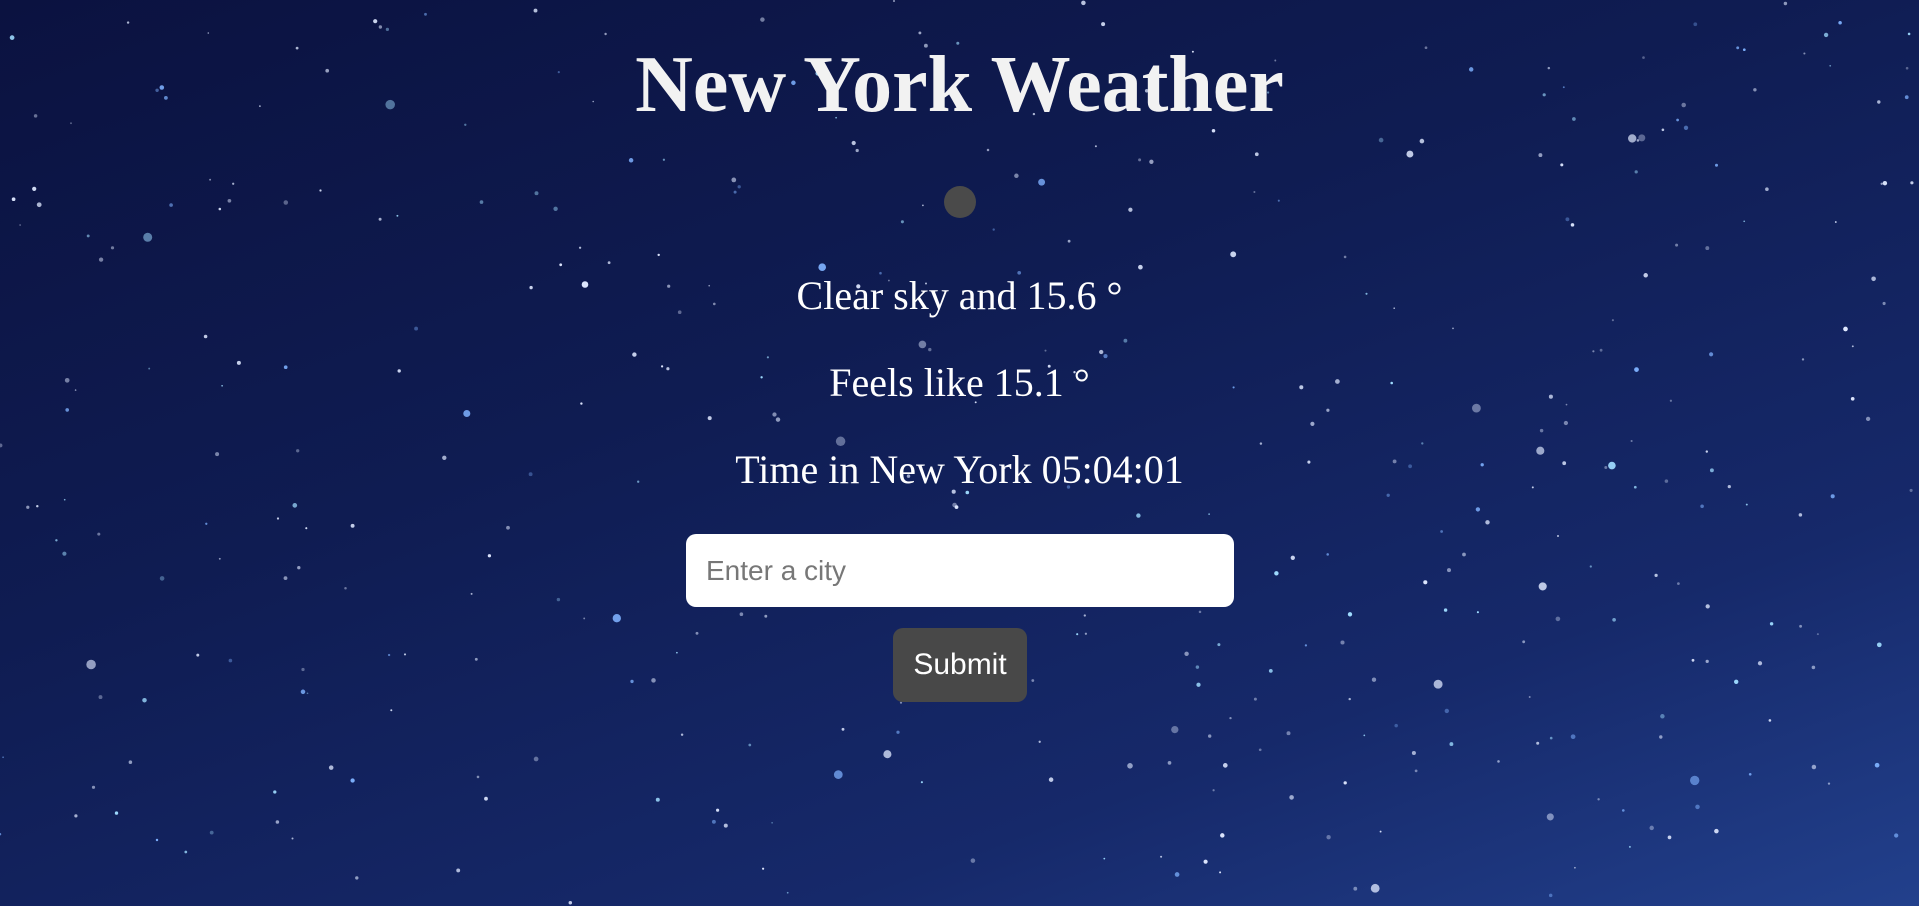 This screenshot has width=1919, height=906. Describe the element at coordinates (960, 570) in the screenshot. I see `city-search-input` at that location.